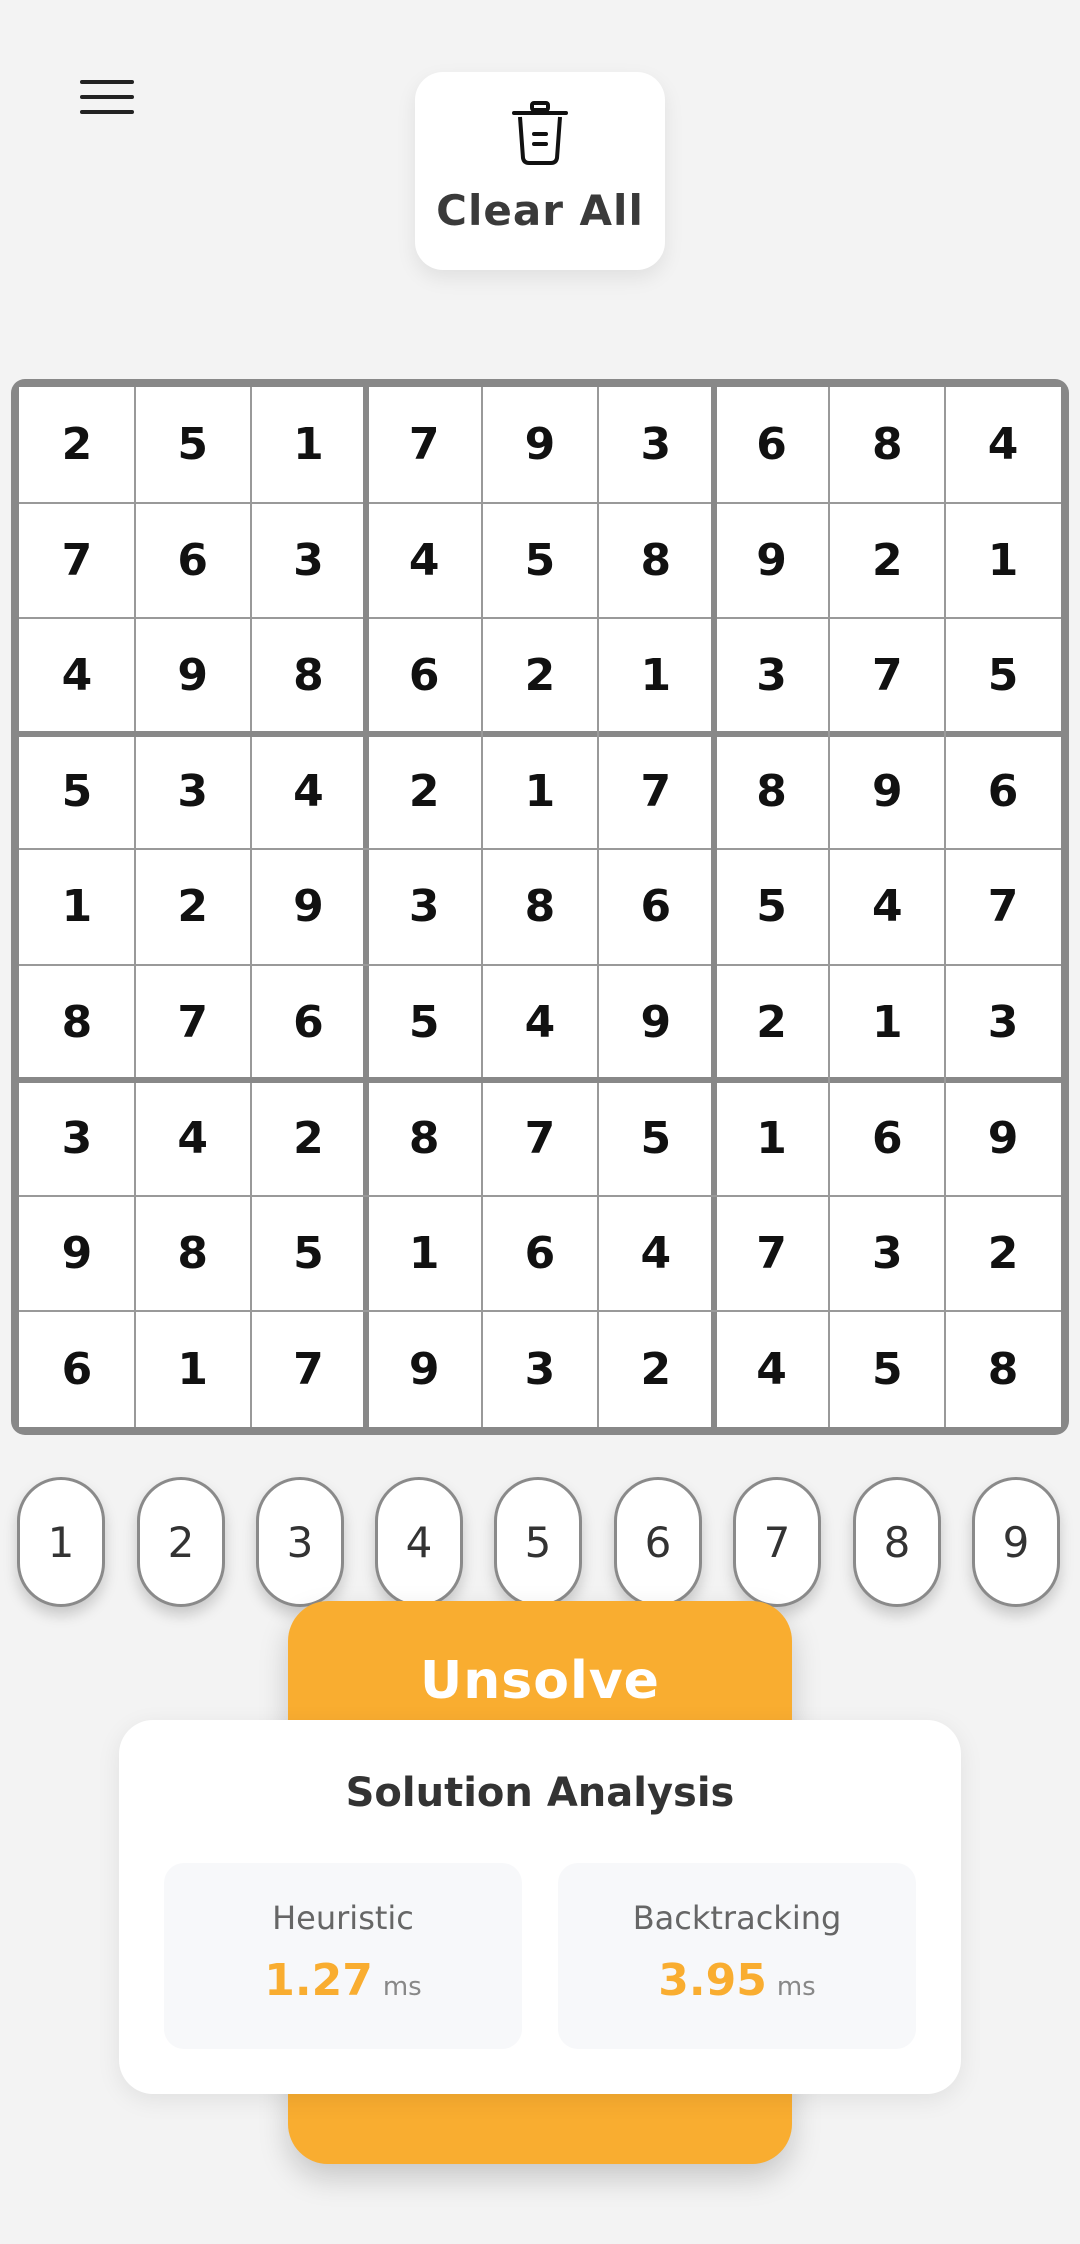 The height and width of the screenshot is (2244, 1080). I want to click on number-button-6: 6, so click(658, 1542).